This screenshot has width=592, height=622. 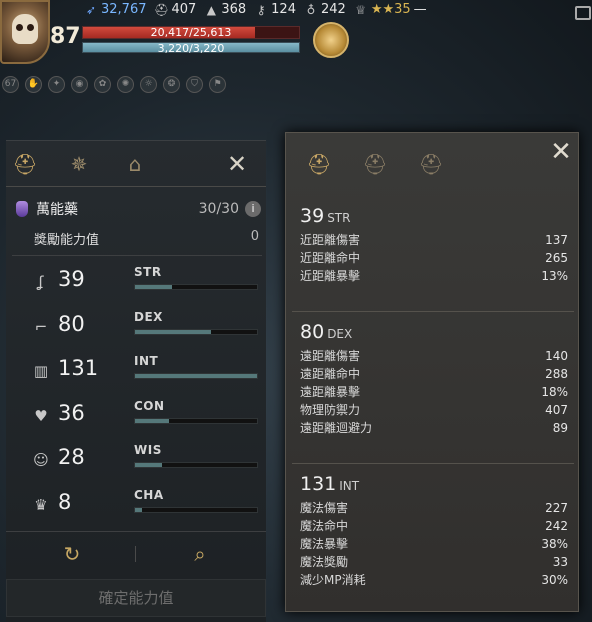 What do you see at coordinates (554, 276) in the screenshot?
I see `detail-value: 13%` at bounding box center [554, 276].